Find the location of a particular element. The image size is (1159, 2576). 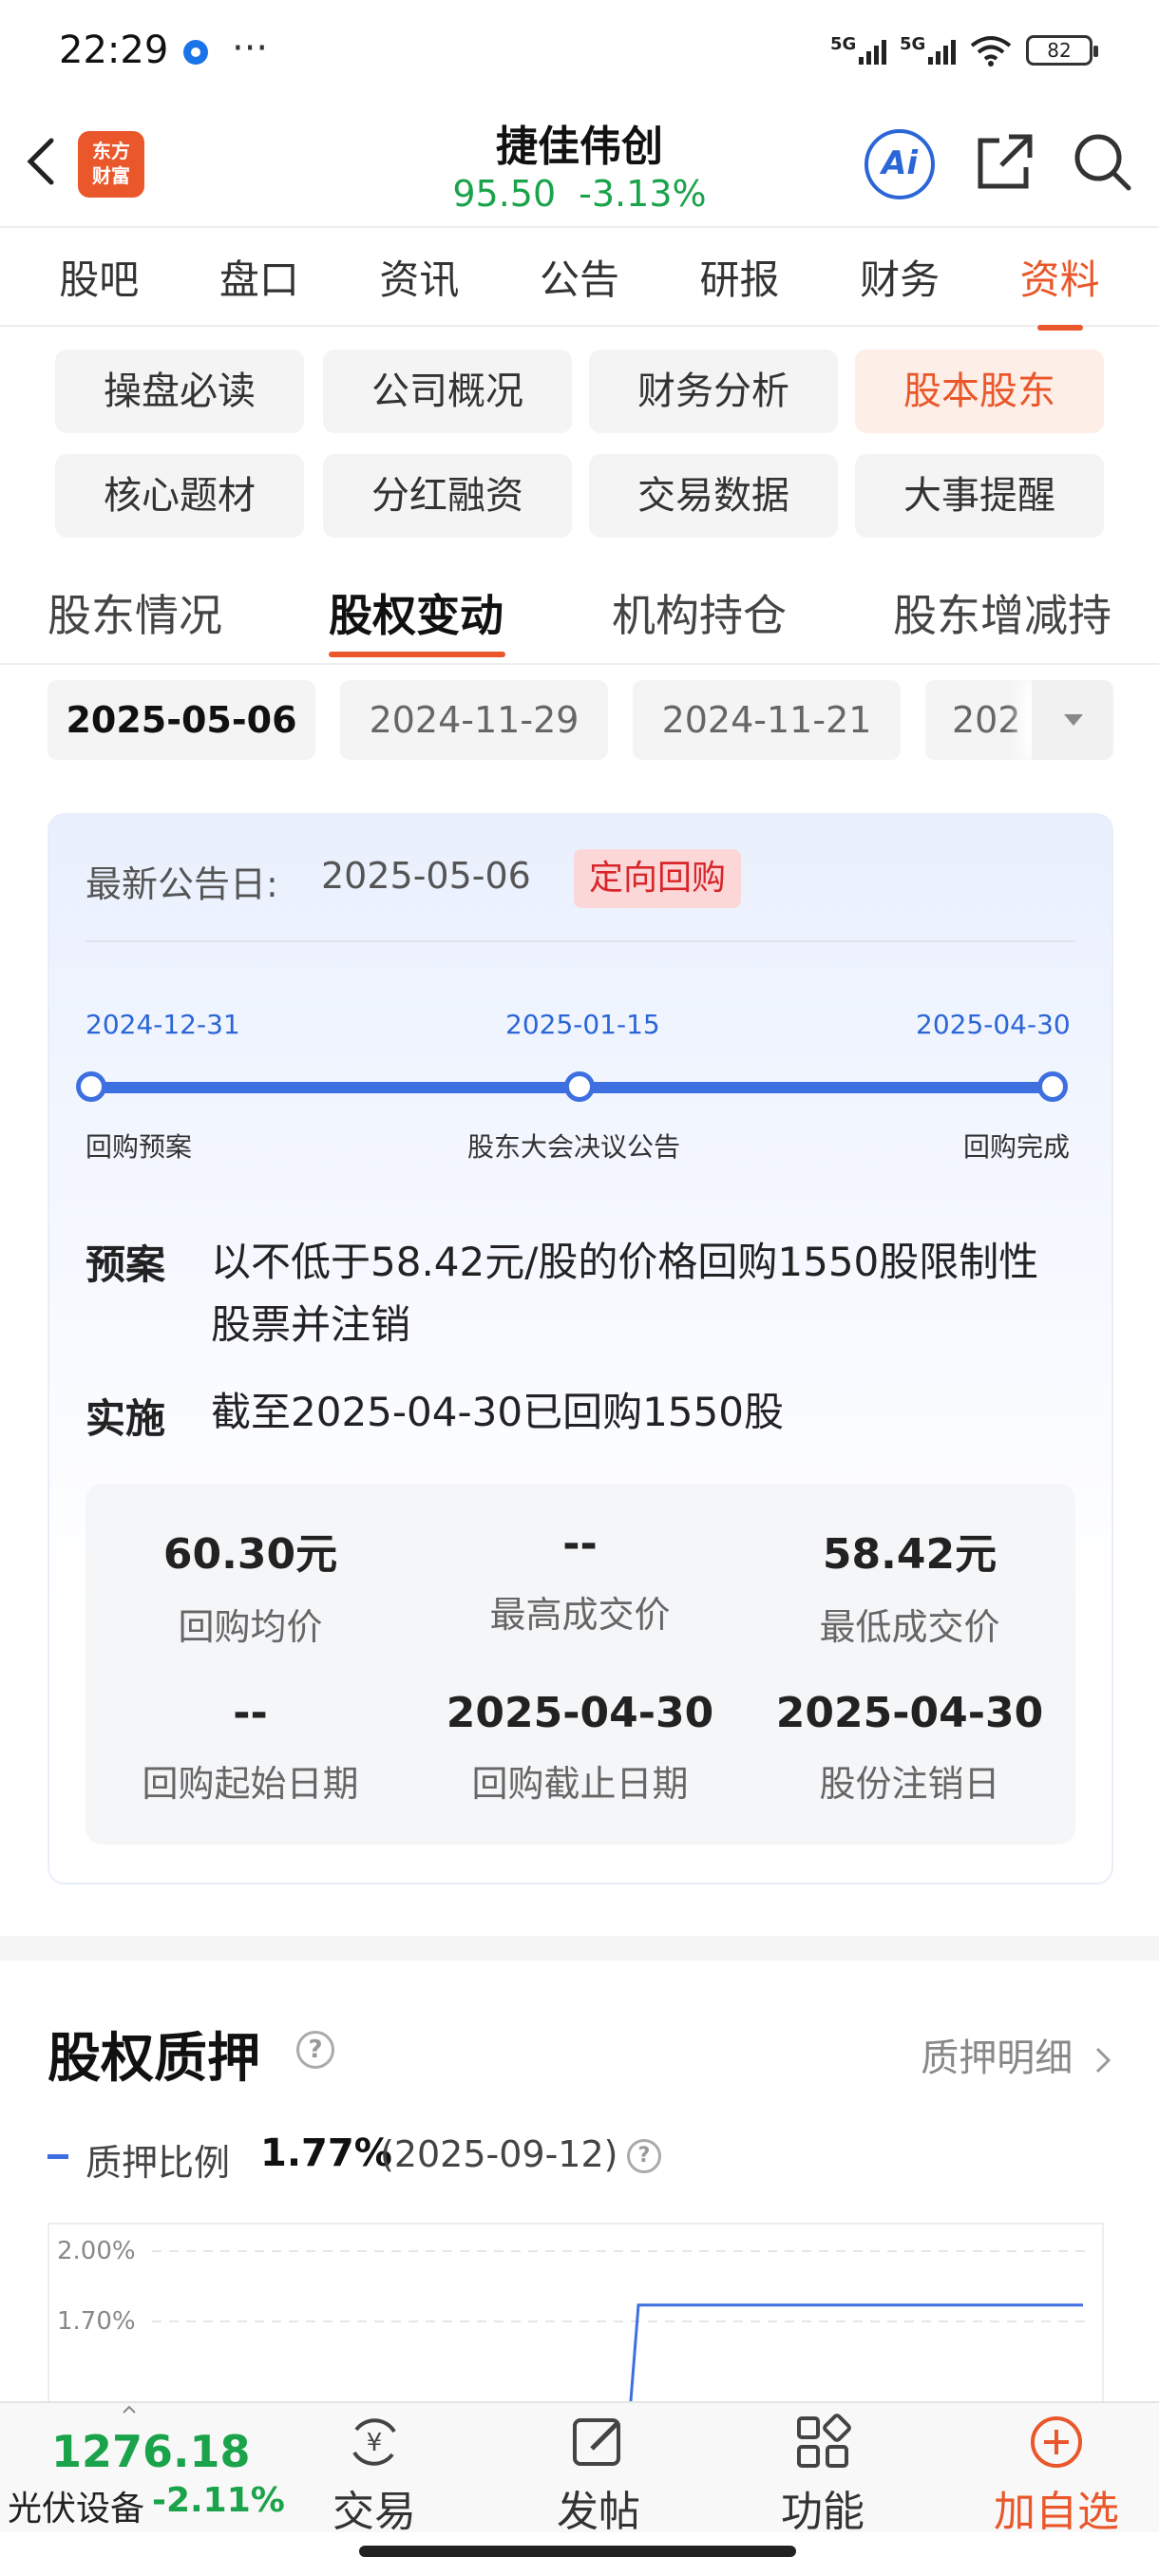

y-tick-label: 2.00% is located at coordinates (96, 2251).